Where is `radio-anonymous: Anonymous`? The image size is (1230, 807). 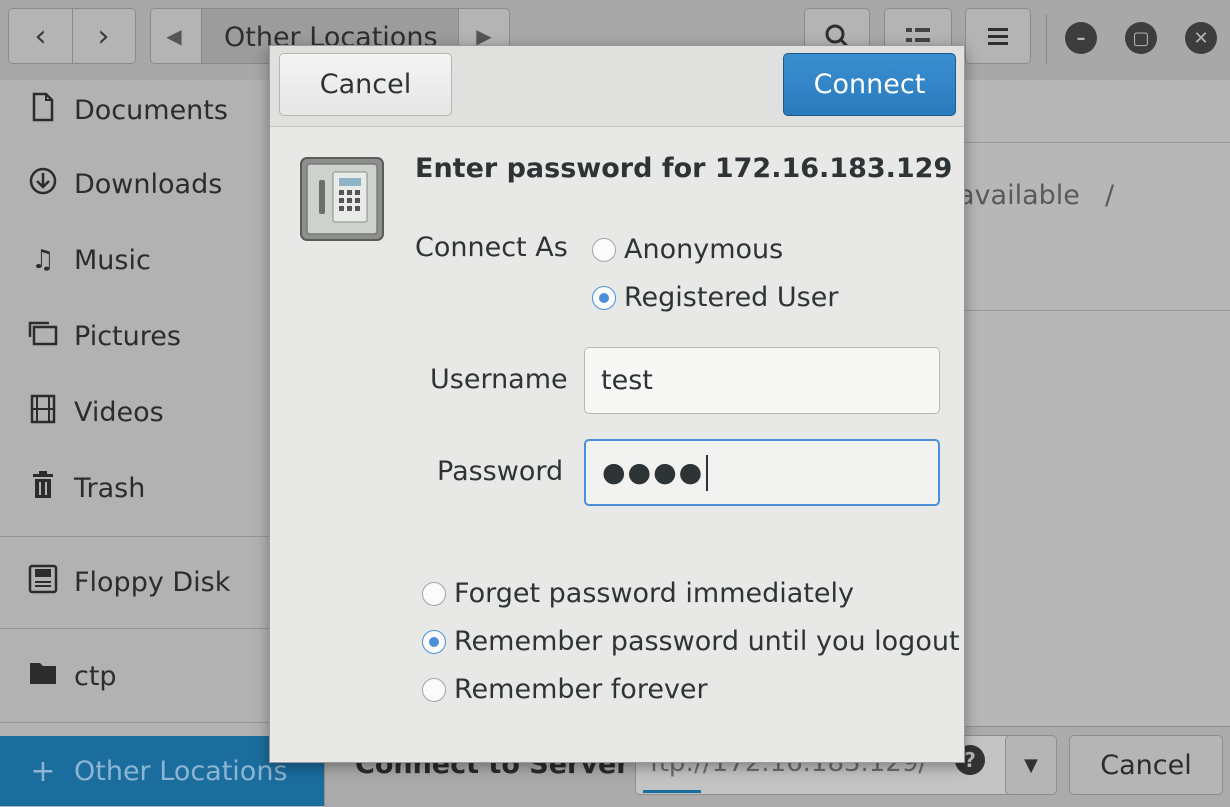 radio-anonymous: Anonymous is located at coordinates (687, 249).